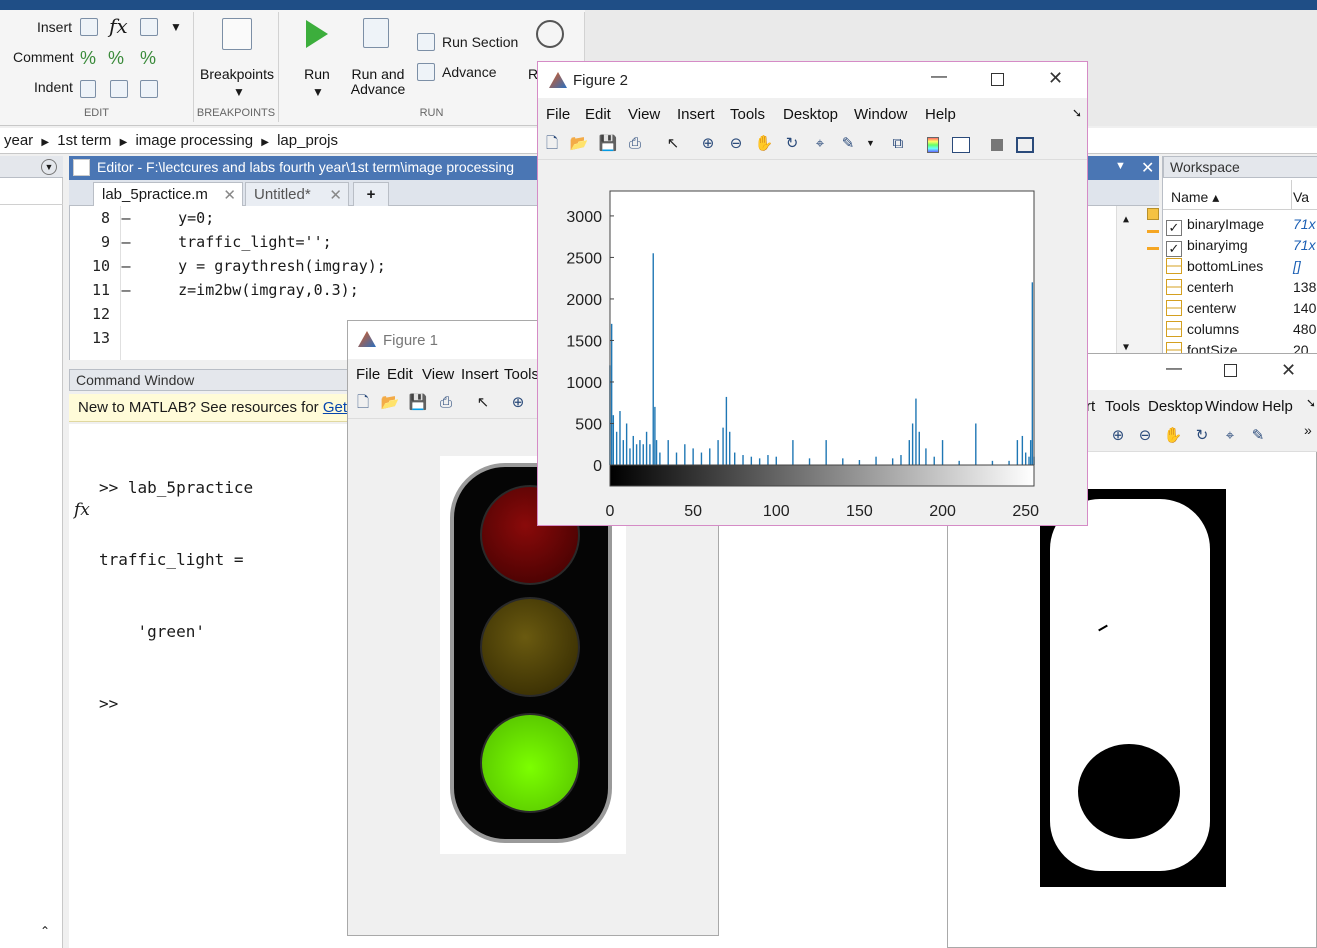 This screenshot has height=948, width=1317. What do you see at coordinates (119, 89) in the screenshot?
I see `increase-indent-icon` at bounding box center [119, 89].